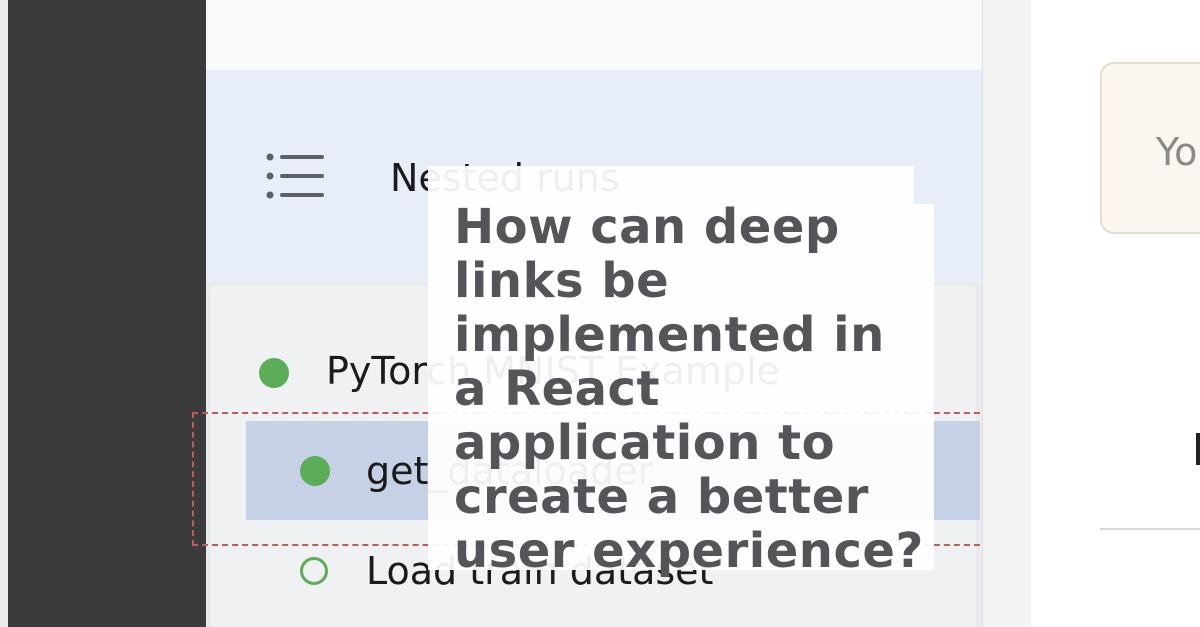  Describe the element at coordinates (296, 176) in the screenshot. I see `hamburger-list-icon` at that location.